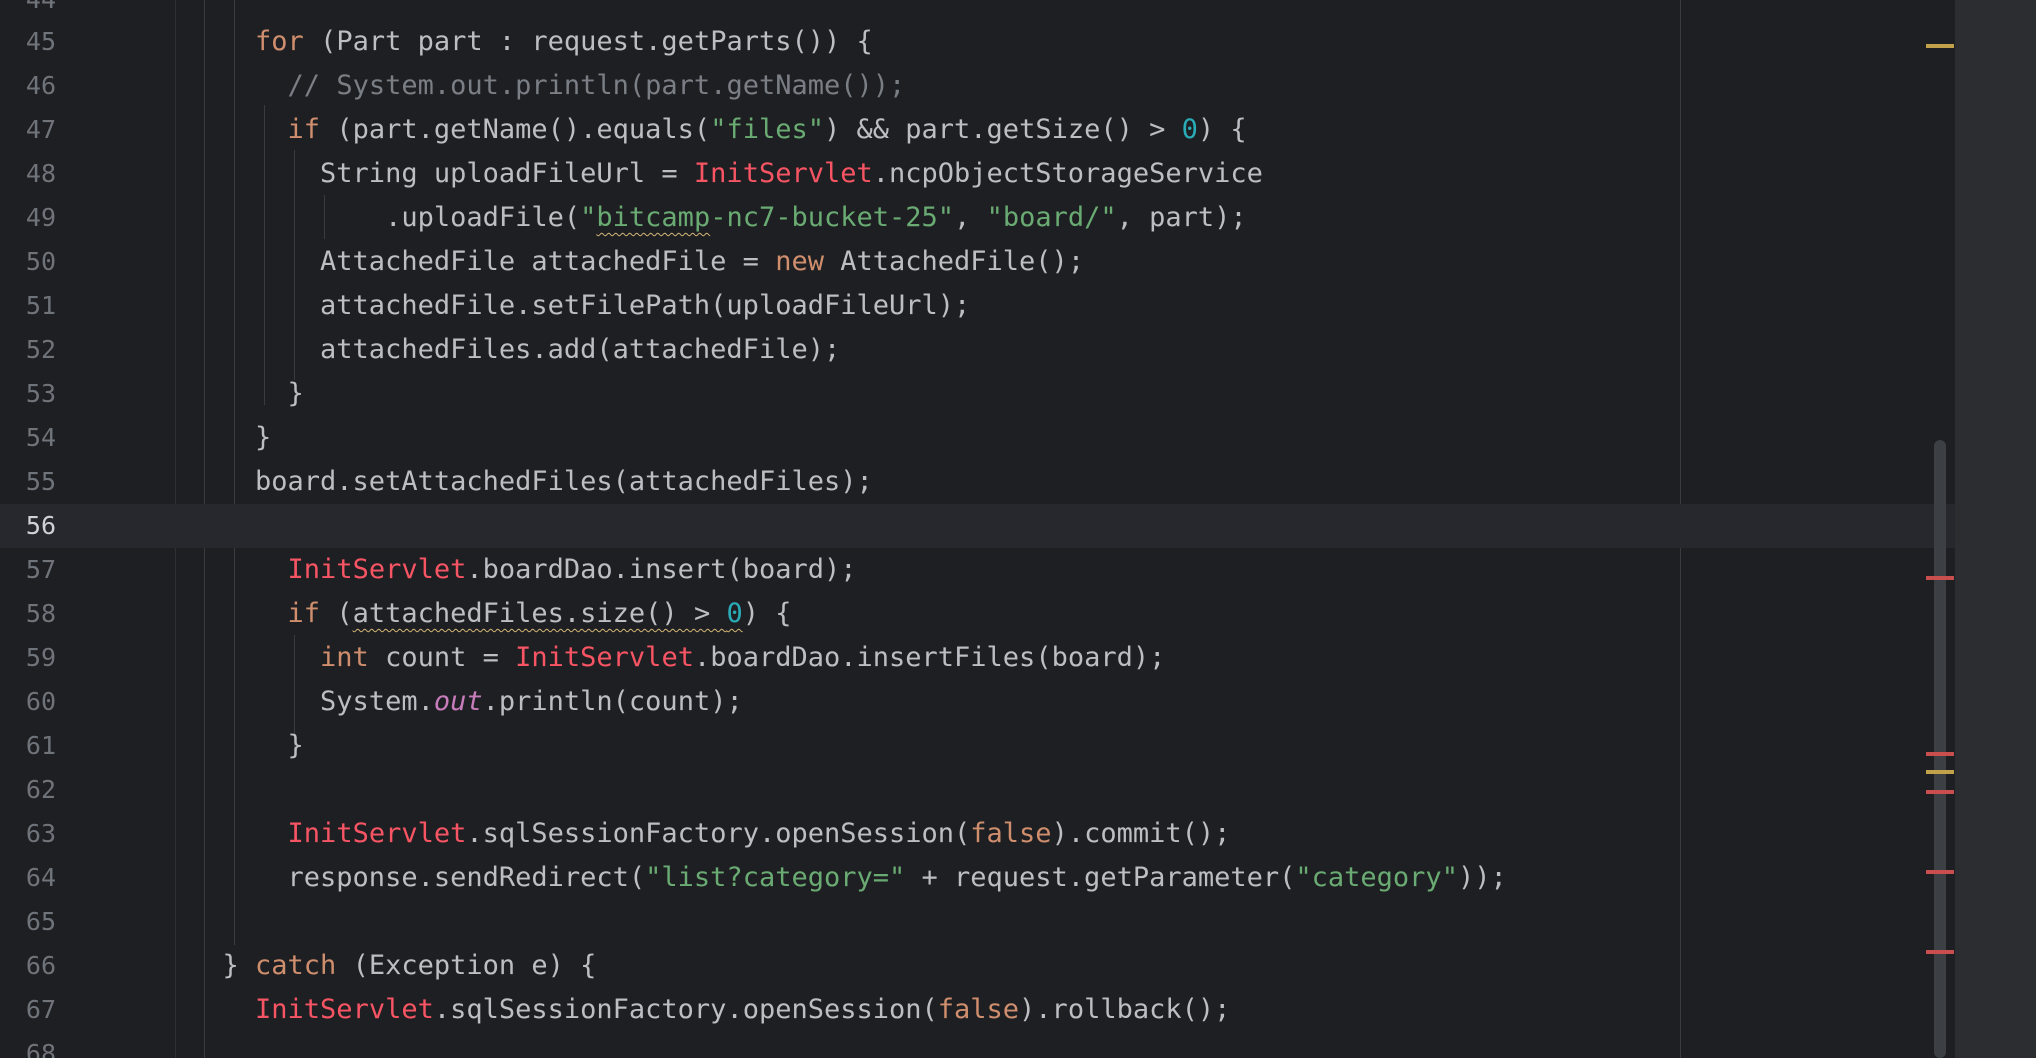  Describe the element at coordinates (466, 702) in the screenshot. I see `code-text: System.out.println(count);` at that location.